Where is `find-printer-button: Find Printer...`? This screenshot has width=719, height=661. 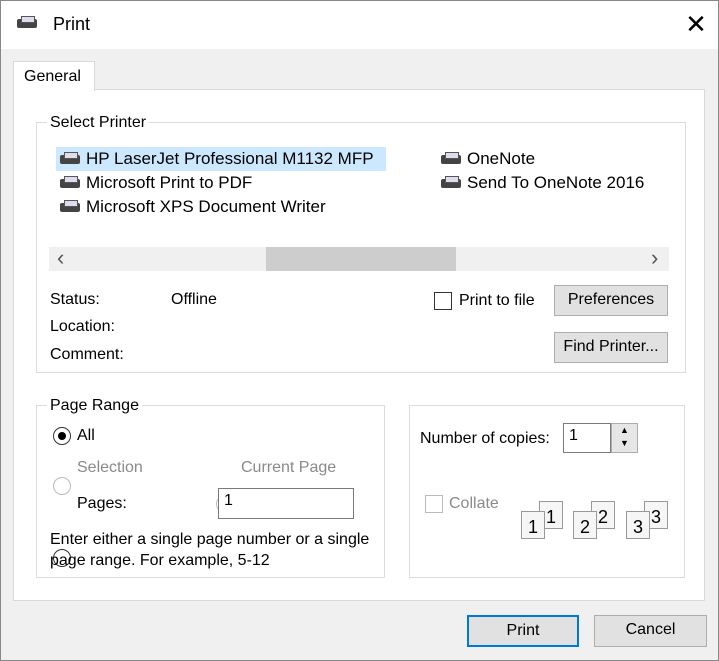
find-printer-button: Find Printer... is located at coordinates (611, 347).